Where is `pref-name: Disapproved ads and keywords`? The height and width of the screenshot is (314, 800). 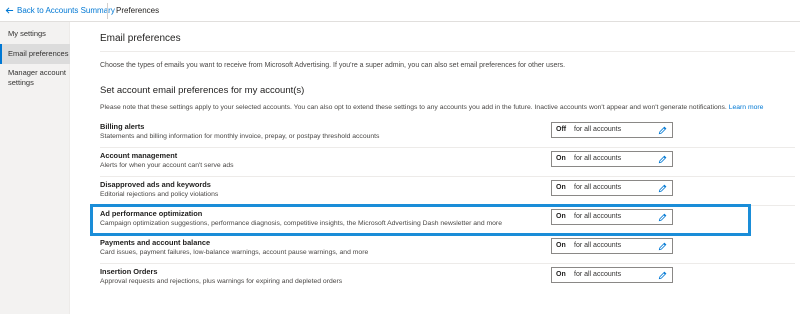 pref-name: Disapproved ads and keywords is located at coordinates (155, 184).